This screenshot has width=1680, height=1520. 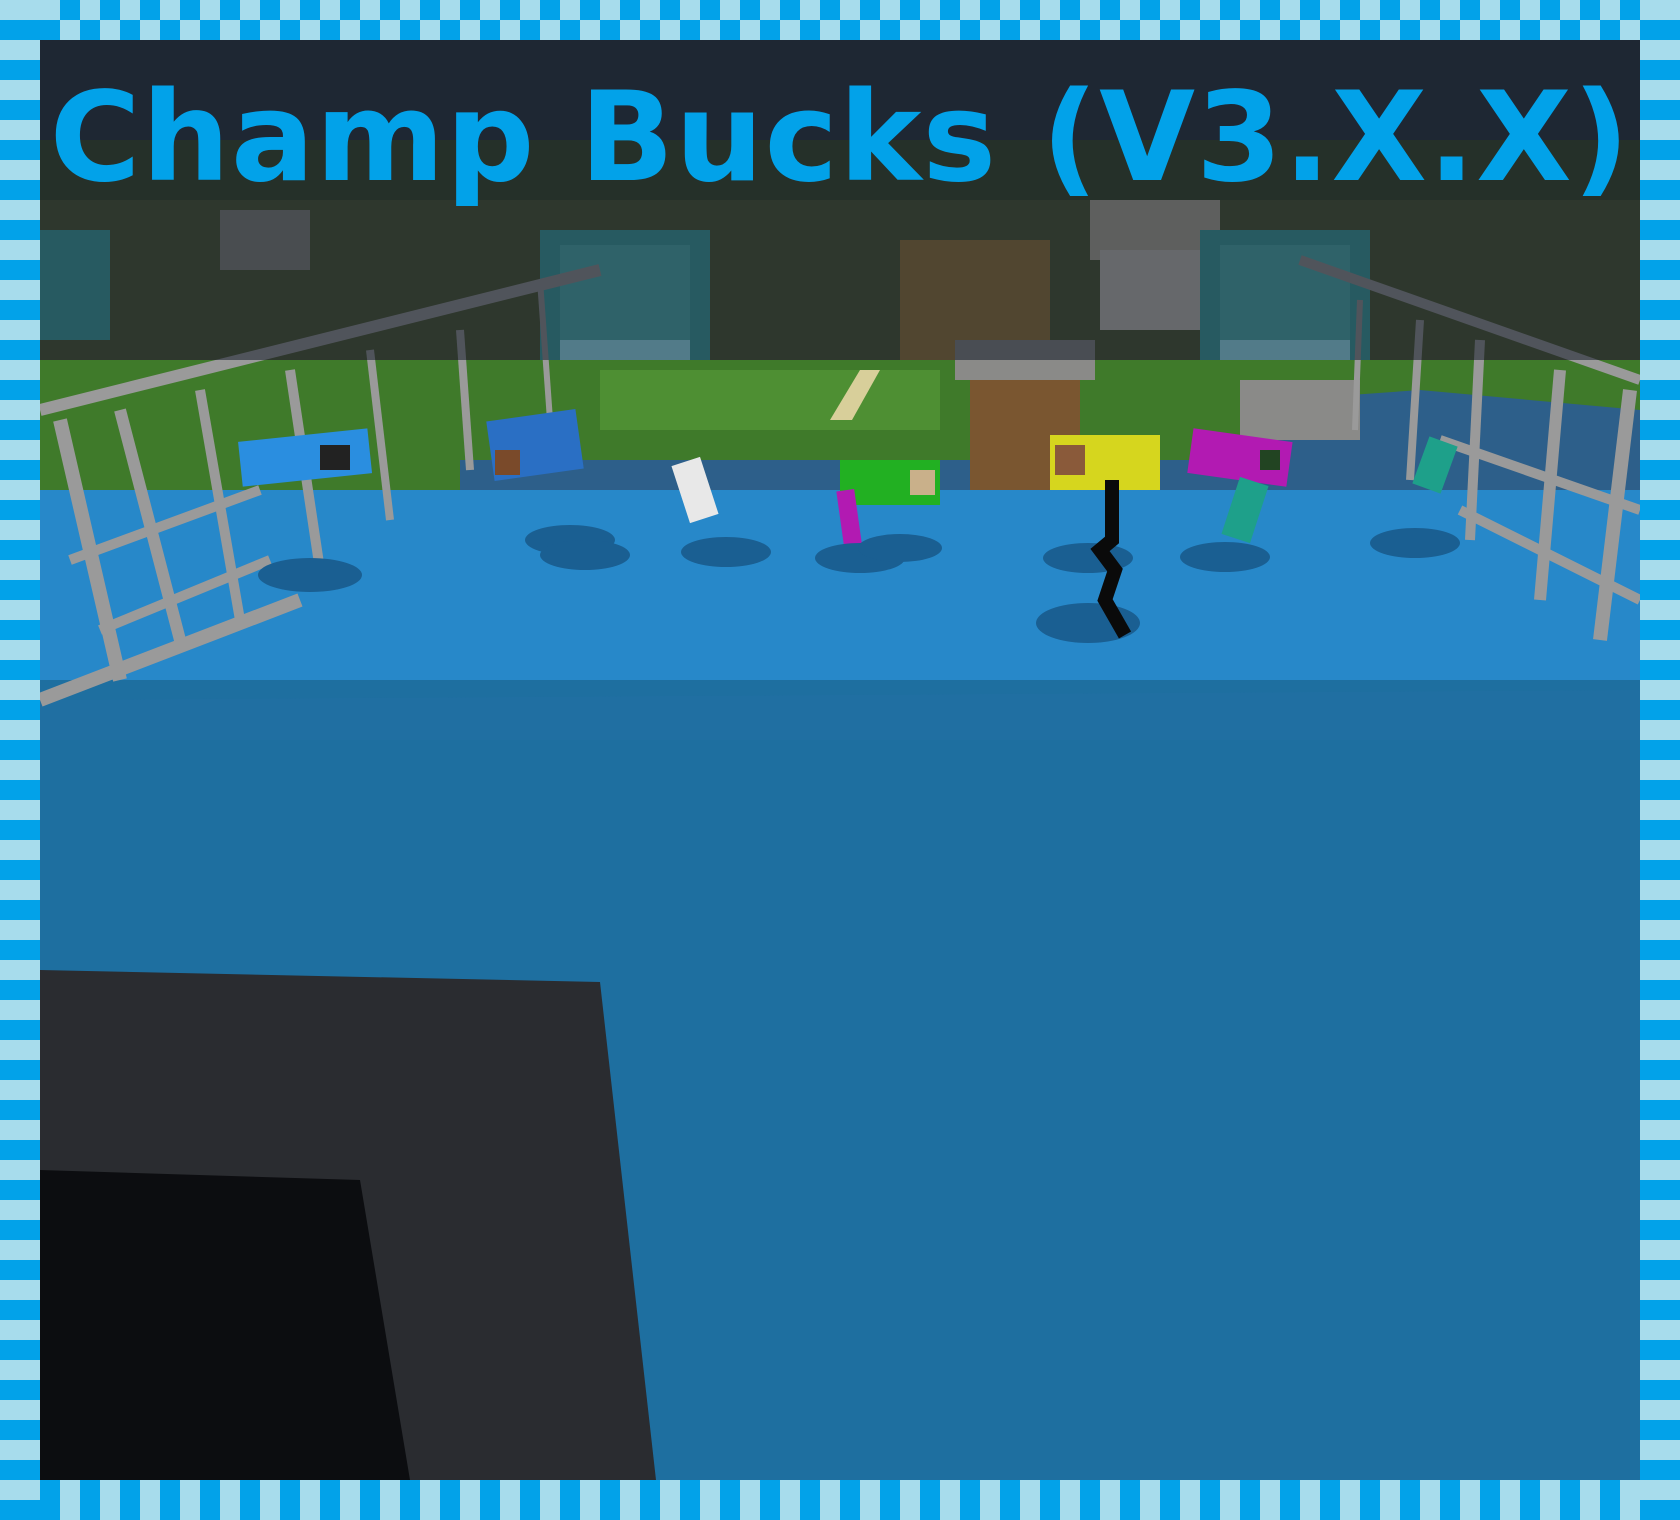 What do you see at coordinates (1660, 760) in the screenshot?
I see `border-right` at bounding box center [1660, 760].